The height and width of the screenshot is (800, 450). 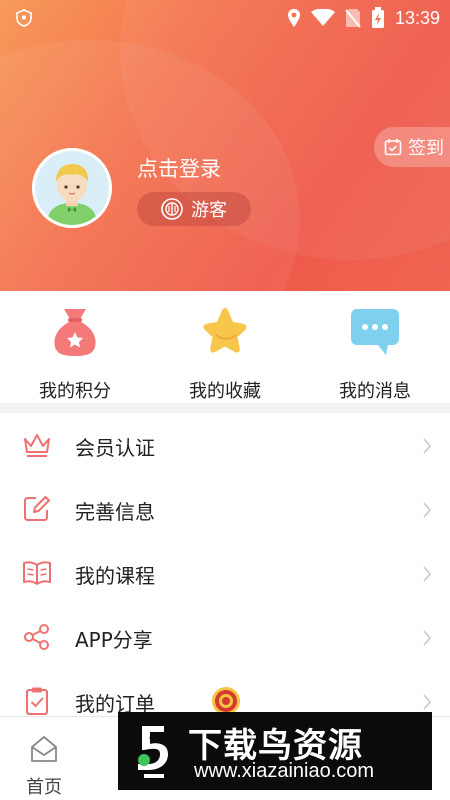 What do you see at coordinates (36, 637) in the screenshot?
I see `share-icon` at bounding box center [36, 637].